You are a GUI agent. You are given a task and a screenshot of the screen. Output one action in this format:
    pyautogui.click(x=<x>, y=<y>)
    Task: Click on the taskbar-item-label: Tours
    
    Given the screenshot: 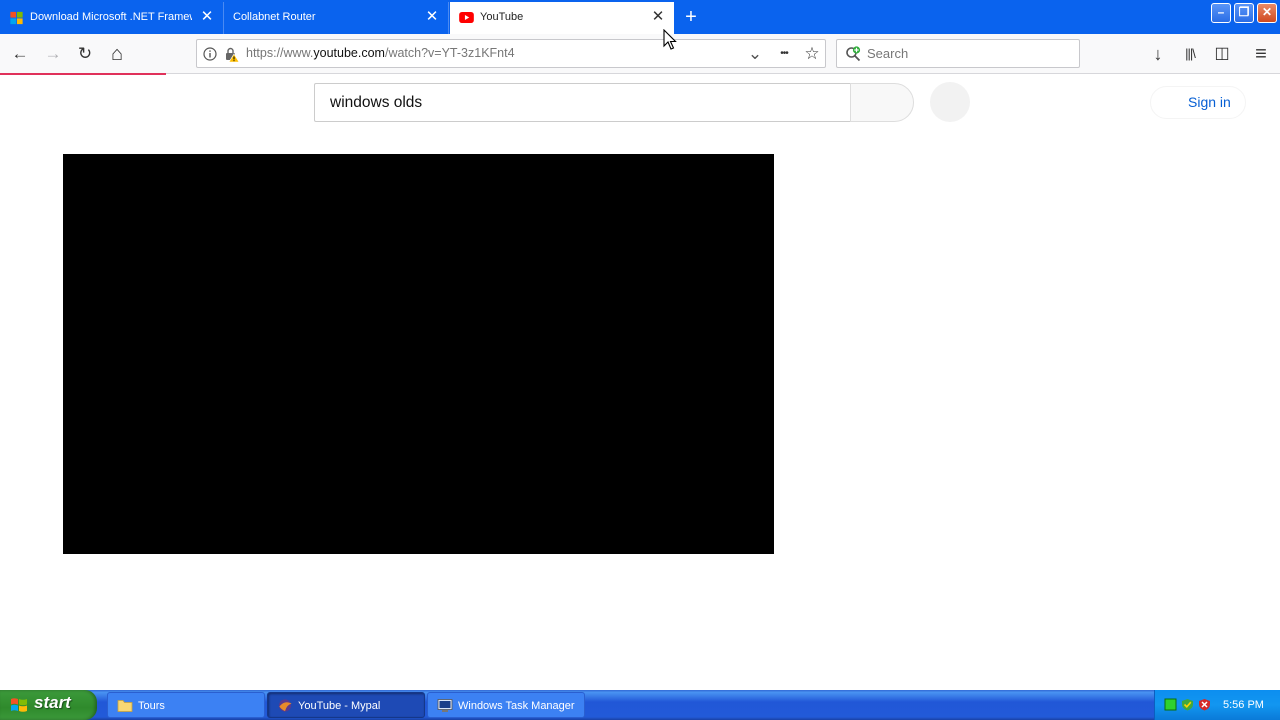 What is the action you would take?
    pyautogui.click(x=151, y=706)
    